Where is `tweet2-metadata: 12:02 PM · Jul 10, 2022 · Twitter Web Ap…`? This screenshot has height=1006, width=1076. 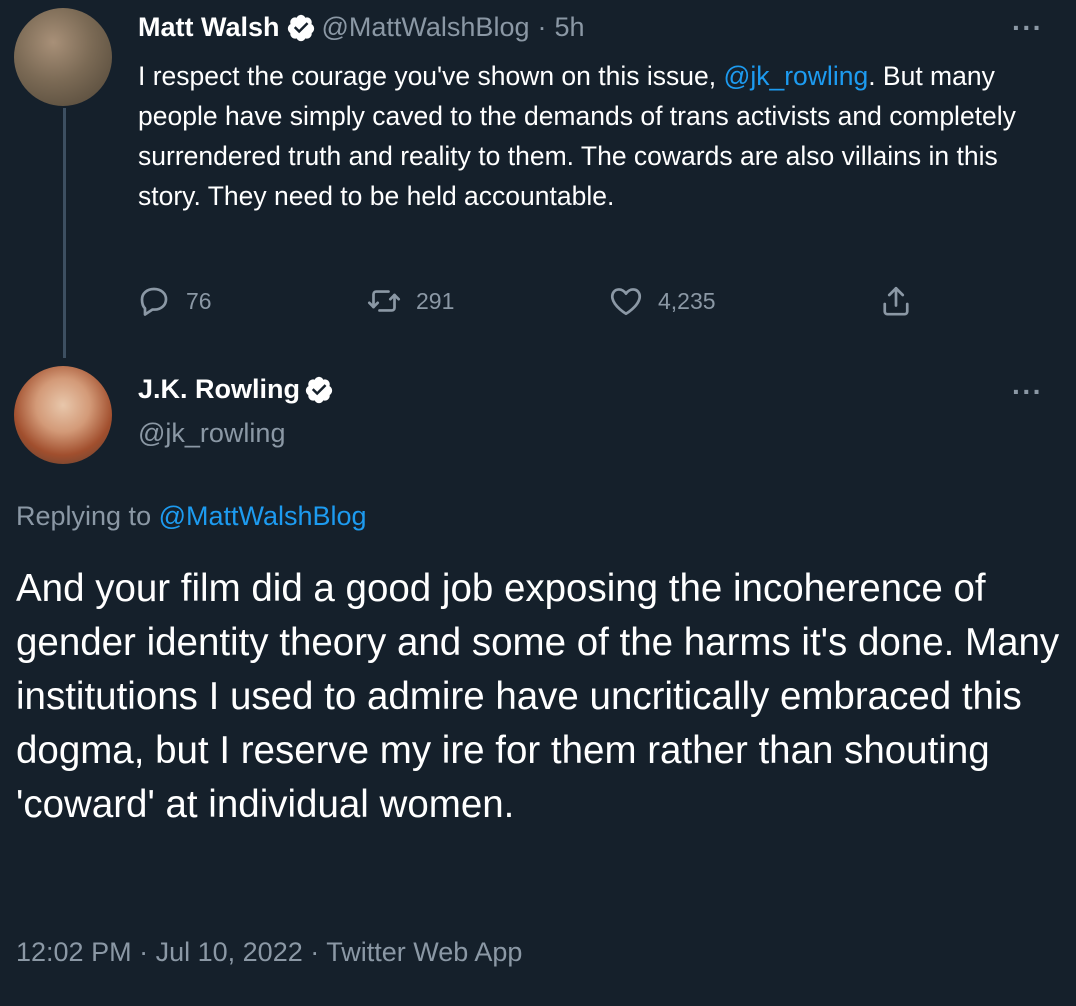 tweet2-metadata: 12:02 PM · Jul 10, 2022 · Twitter Web Ap… is located at coordinates (269, 952).